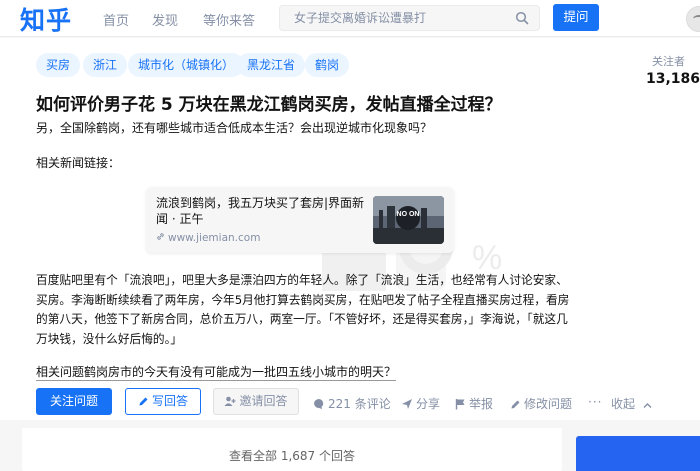  I want to click on link-card-url: www.jiemian.com, so click(208, 238).